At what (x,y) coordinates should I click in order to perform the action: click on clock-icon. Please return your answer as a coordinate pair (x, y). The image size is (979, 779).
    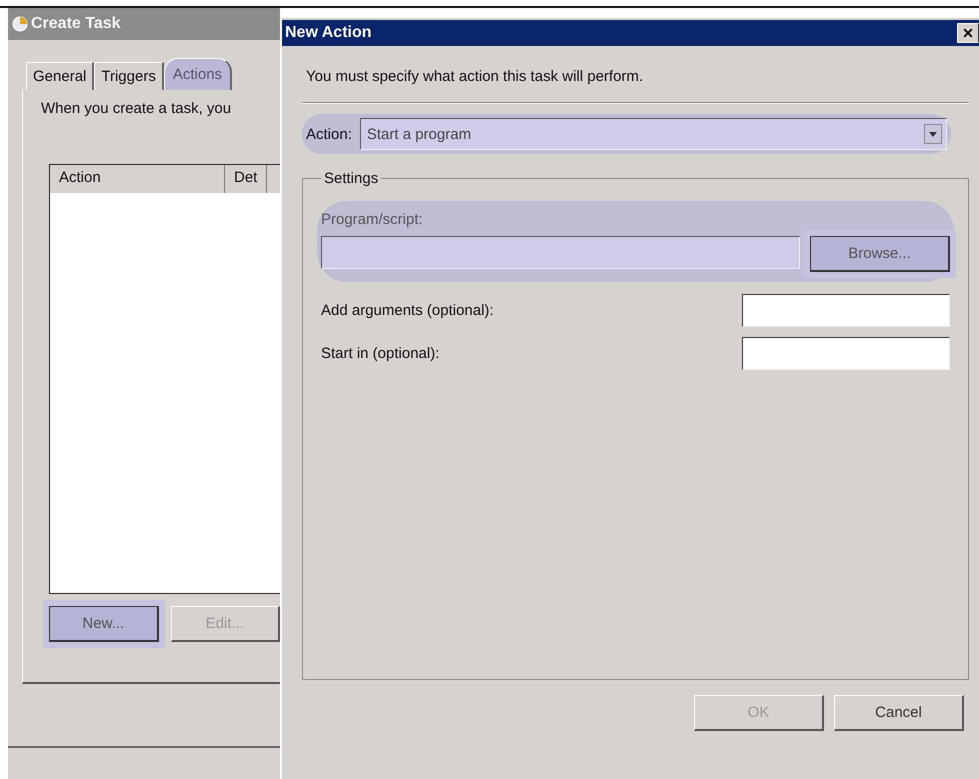
    Looking at the image, I should click on (20, 24).